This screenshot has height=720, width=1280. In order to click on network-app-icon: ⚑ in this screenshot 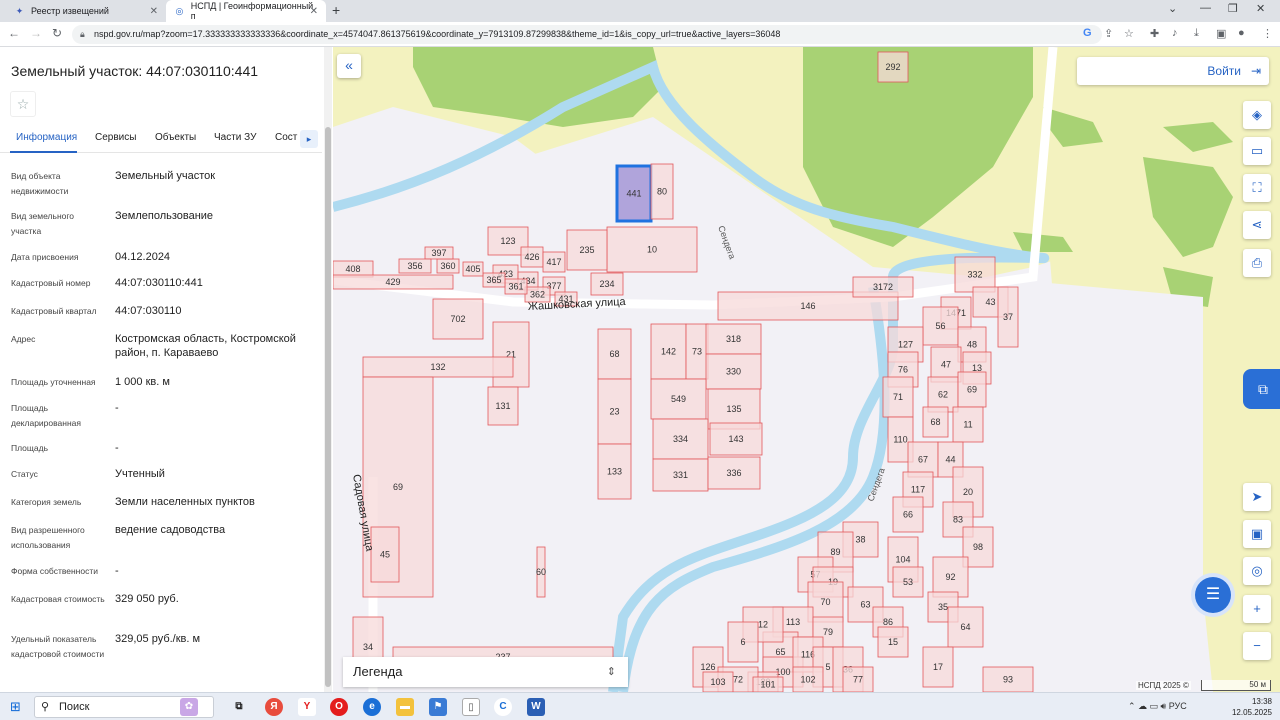, I will do `click(438, 707)`.